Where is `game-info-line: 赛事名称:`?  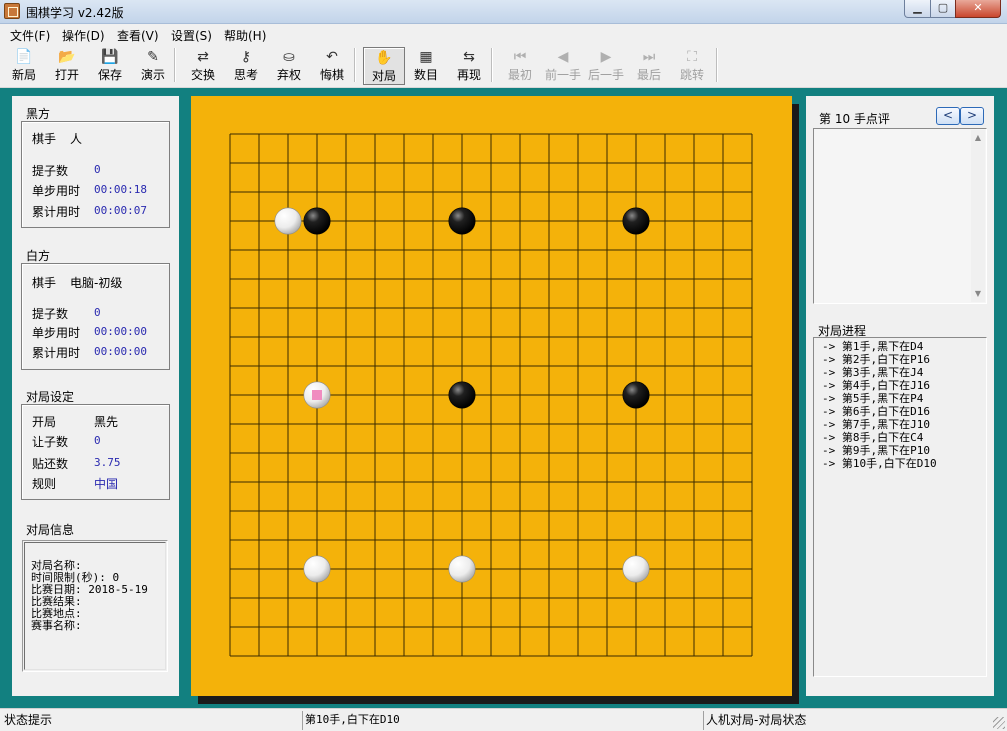 game-info-line: 赛事名称: is located at coordinates (56, 625).